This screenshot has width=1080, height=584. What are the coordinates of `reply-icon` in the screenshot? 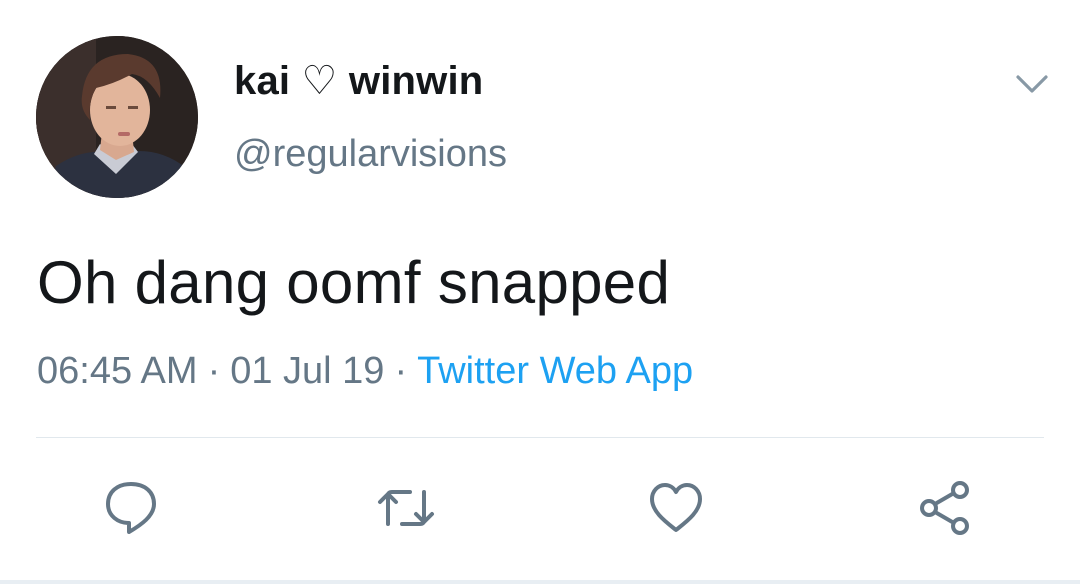 It's located at (131, 508).